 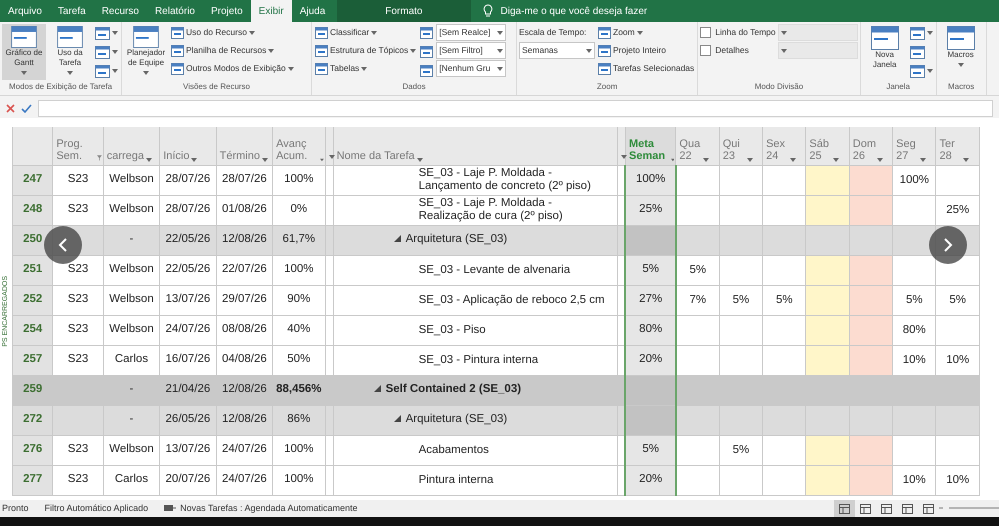 What do you see at coordinates (32, 270) in the screenshot?
I see `row-number: 251` at bounding box center [32, 270].